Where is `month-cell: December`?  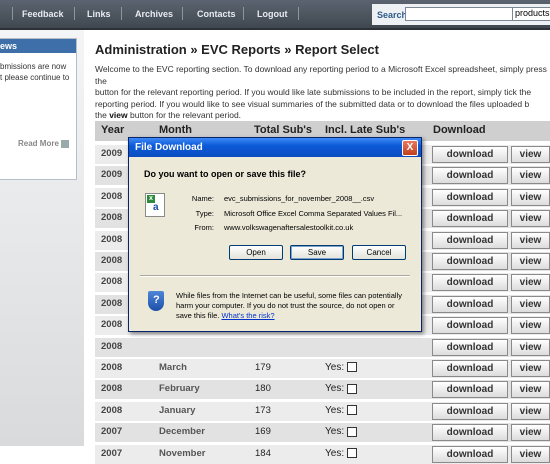 month-cell: December is located at coordinates (182, 432).